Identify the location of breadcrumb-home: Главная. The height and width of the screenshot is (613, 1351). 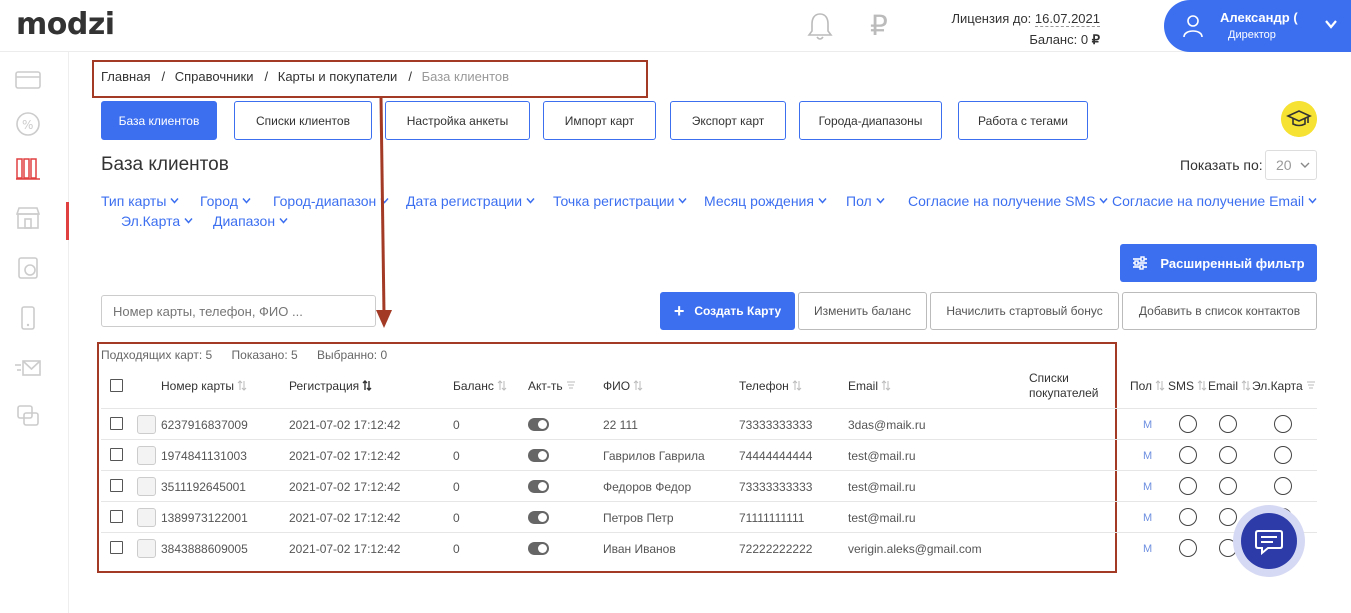
(125, 76).